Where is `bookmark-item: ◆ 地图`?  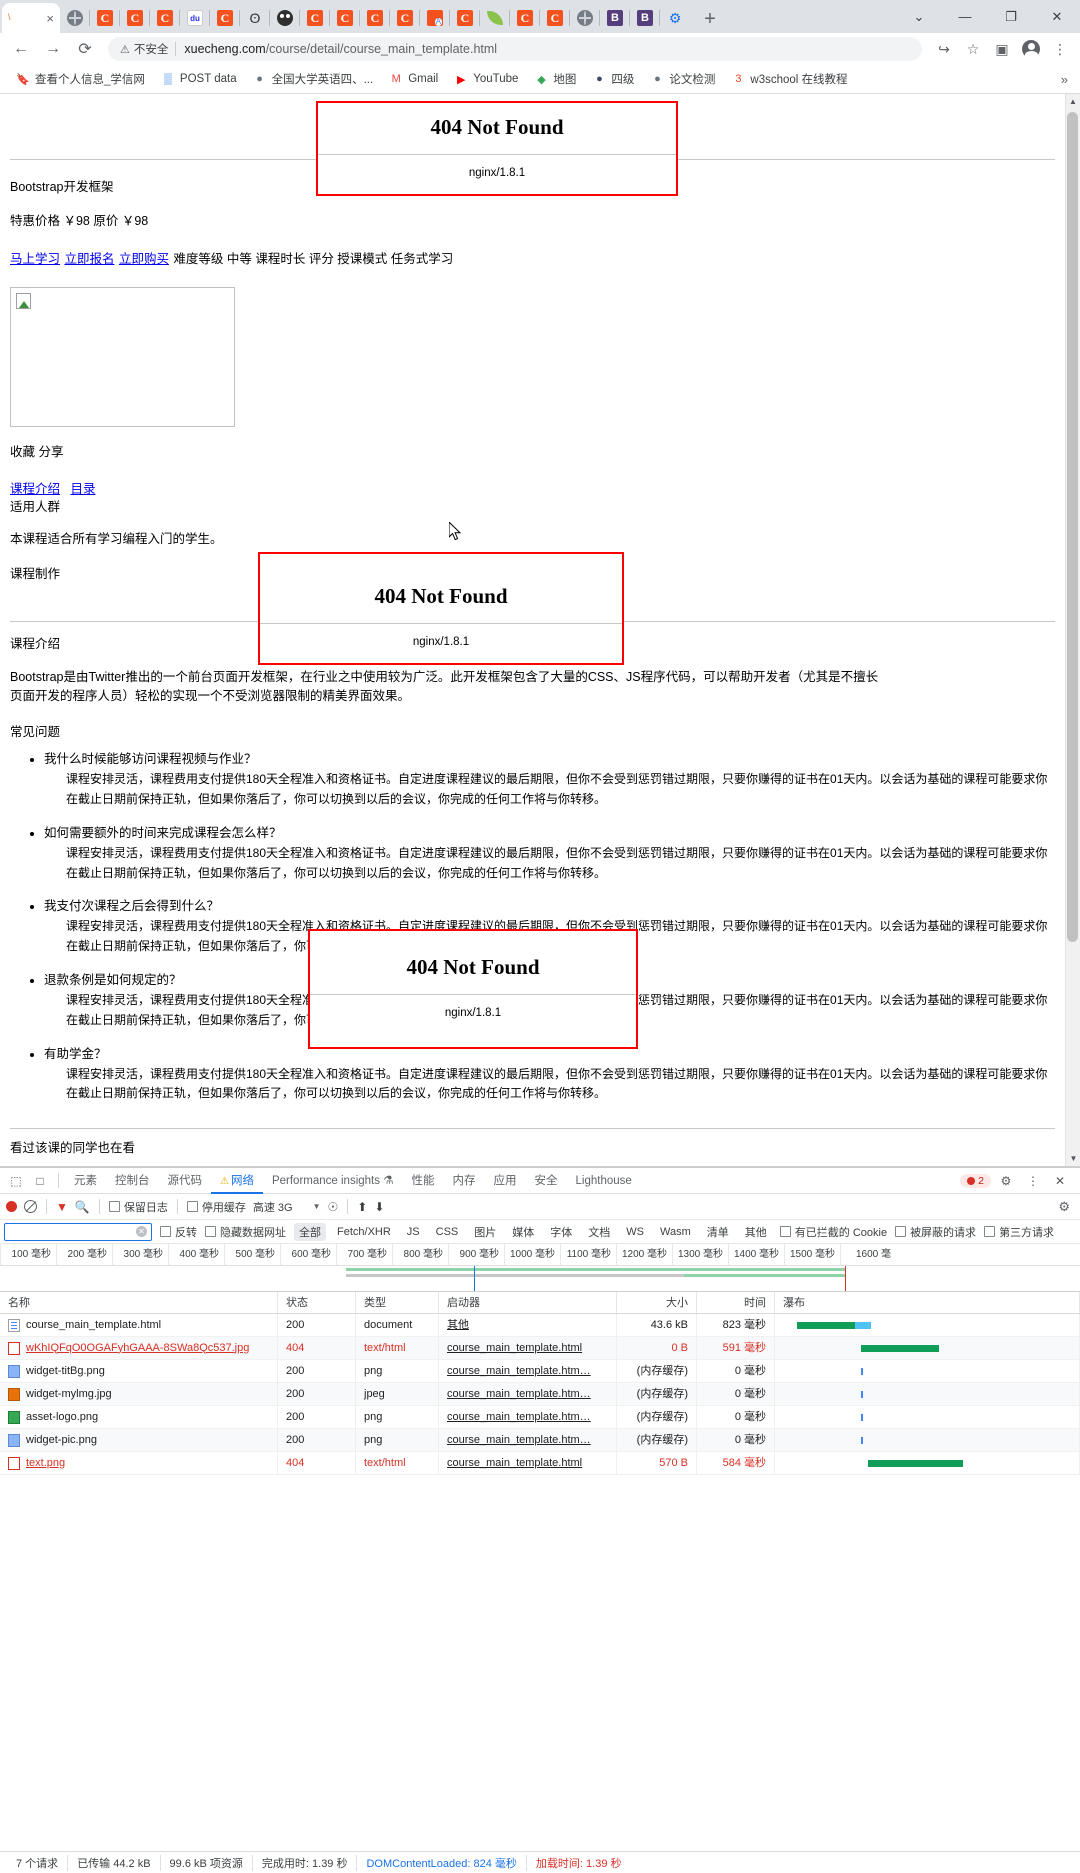
bookmark-item: ◆ 地图 is located at coordinates (555, 79).